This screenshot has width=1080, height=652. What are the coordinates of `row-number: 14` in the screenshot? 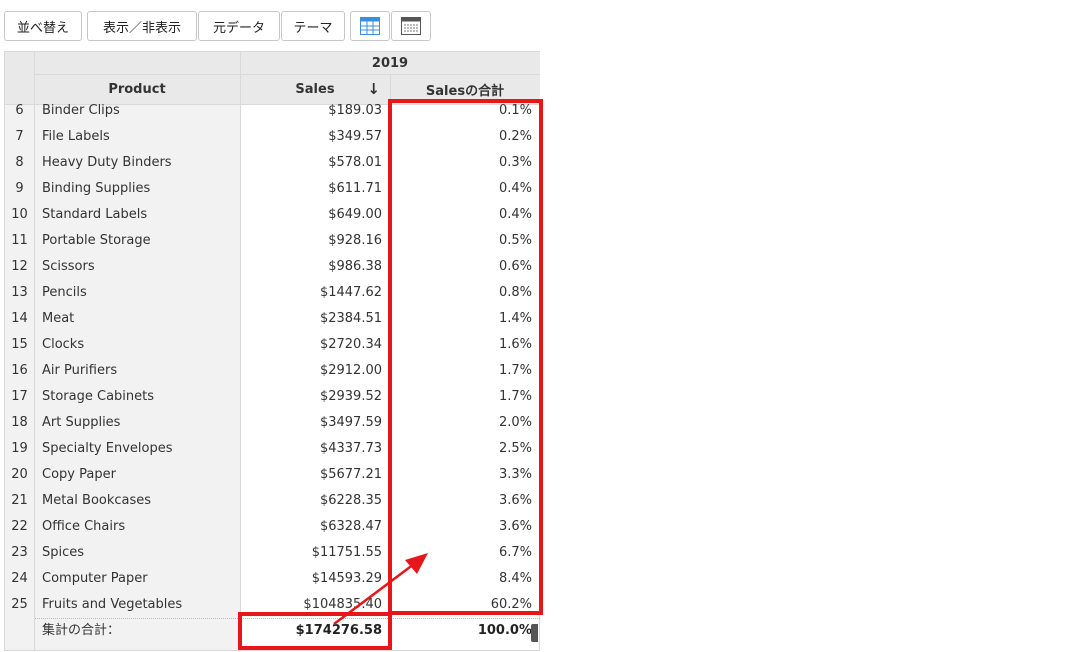 It's located at (19, 318).